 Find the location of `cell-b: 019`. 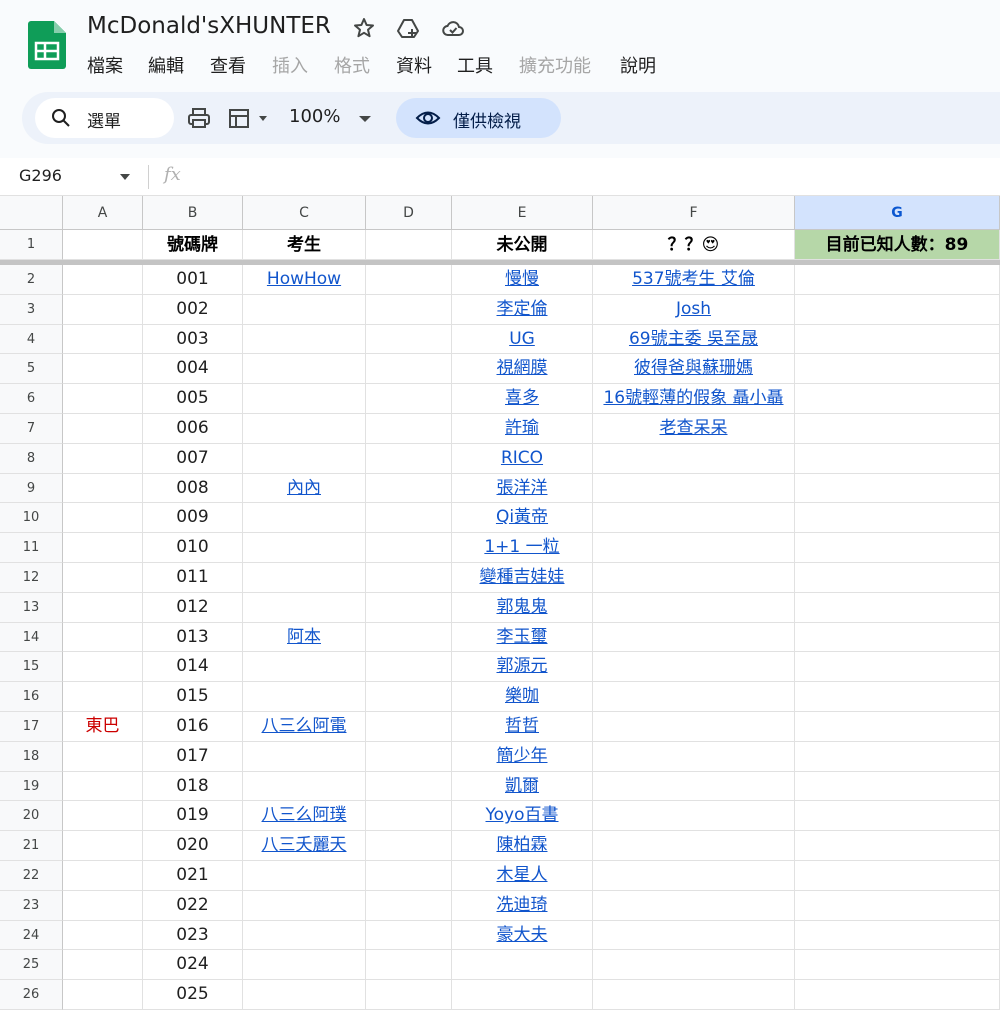

cell-b: 019 is located at coordinates (193, 816).